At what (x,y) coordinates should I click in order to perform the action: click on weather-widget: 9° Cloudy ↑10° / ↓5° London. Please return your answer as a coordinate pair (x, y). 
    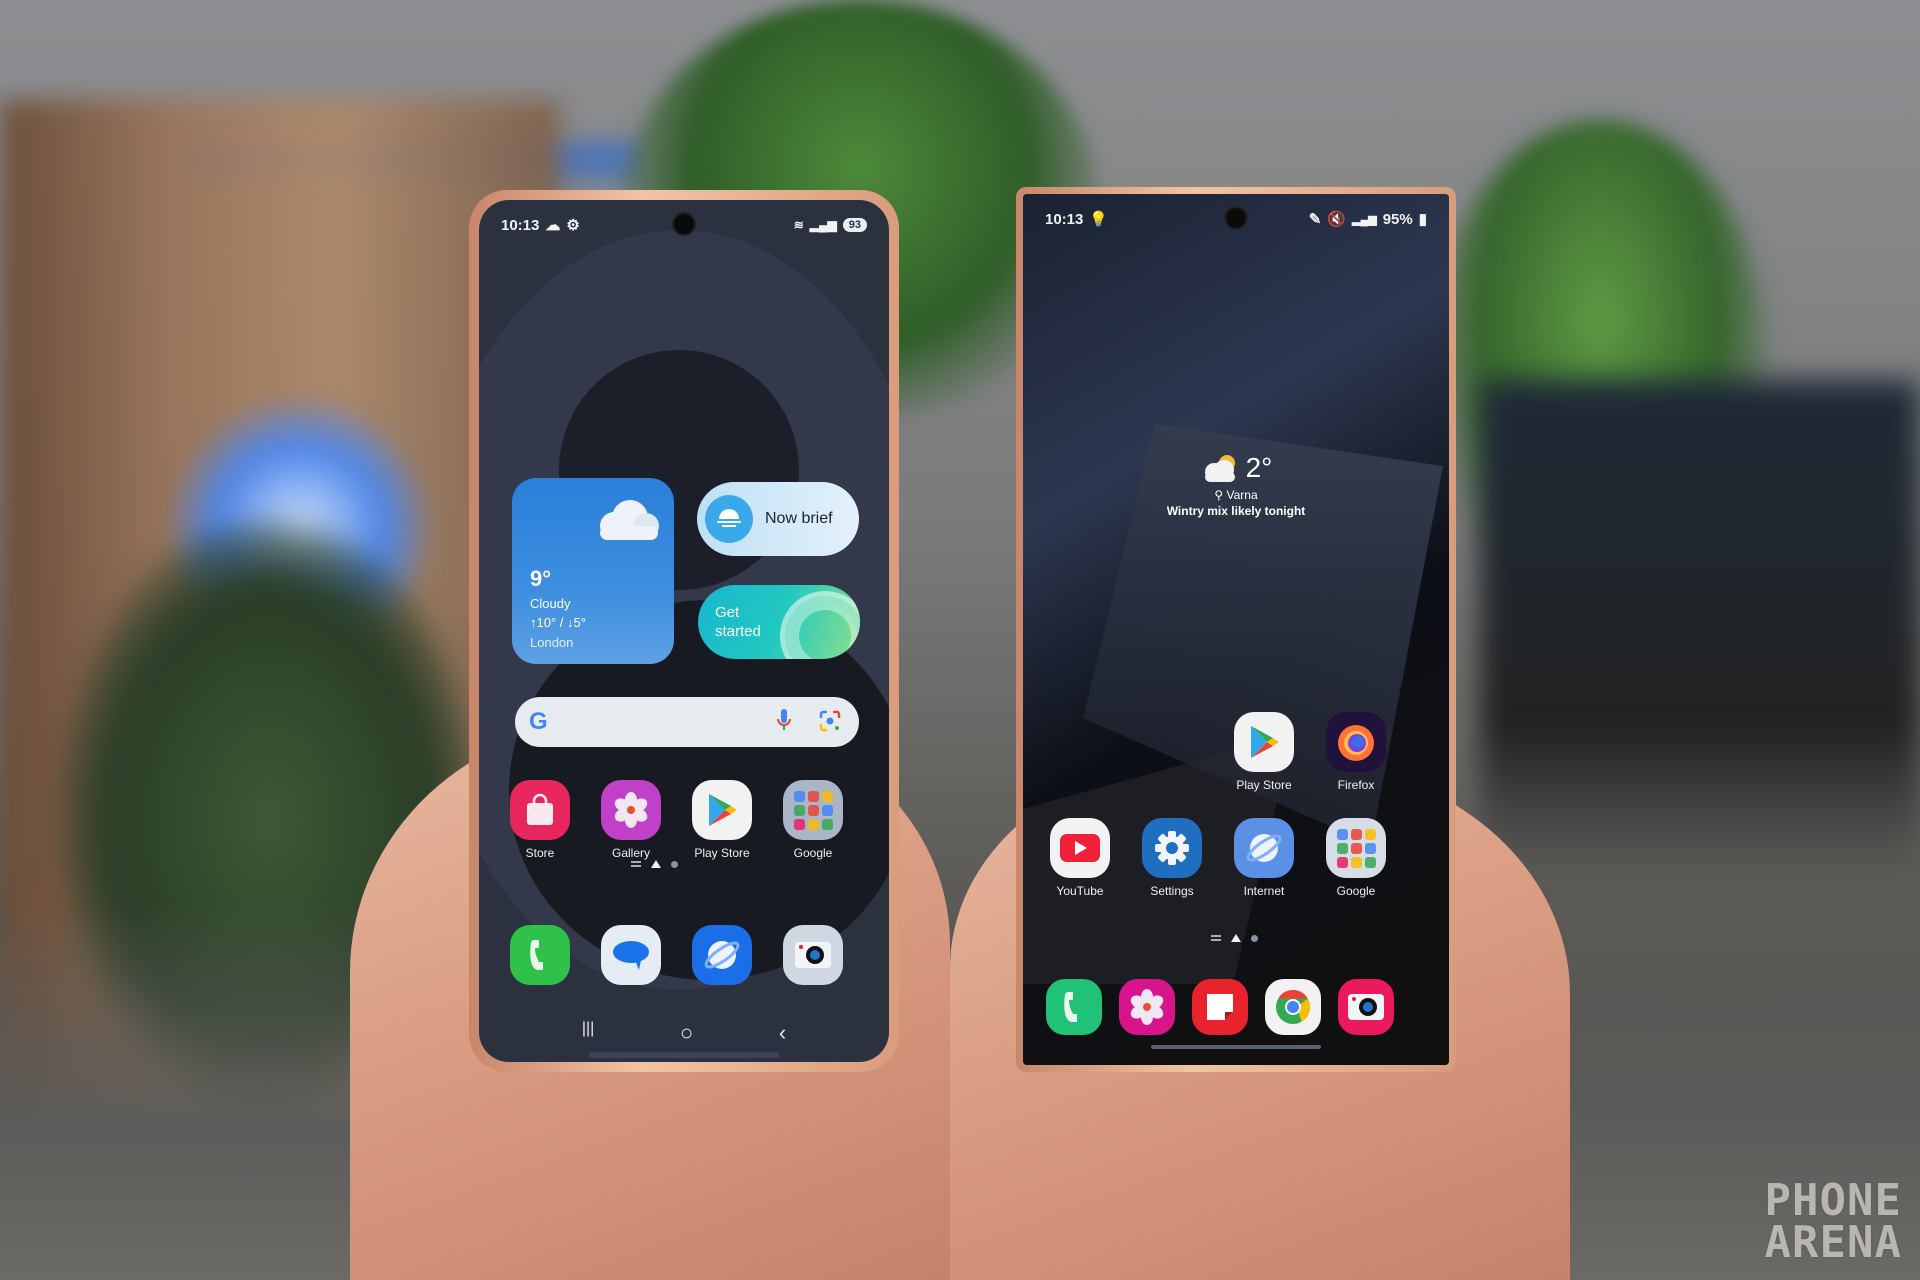
    Looking at the image, I should click on (593, 571).